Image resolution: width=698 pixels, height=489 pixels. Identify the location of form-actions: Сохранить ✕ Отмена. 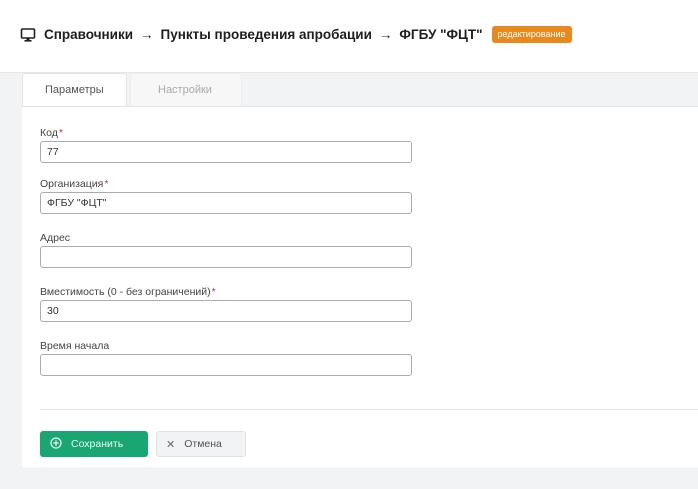
(143, 444).